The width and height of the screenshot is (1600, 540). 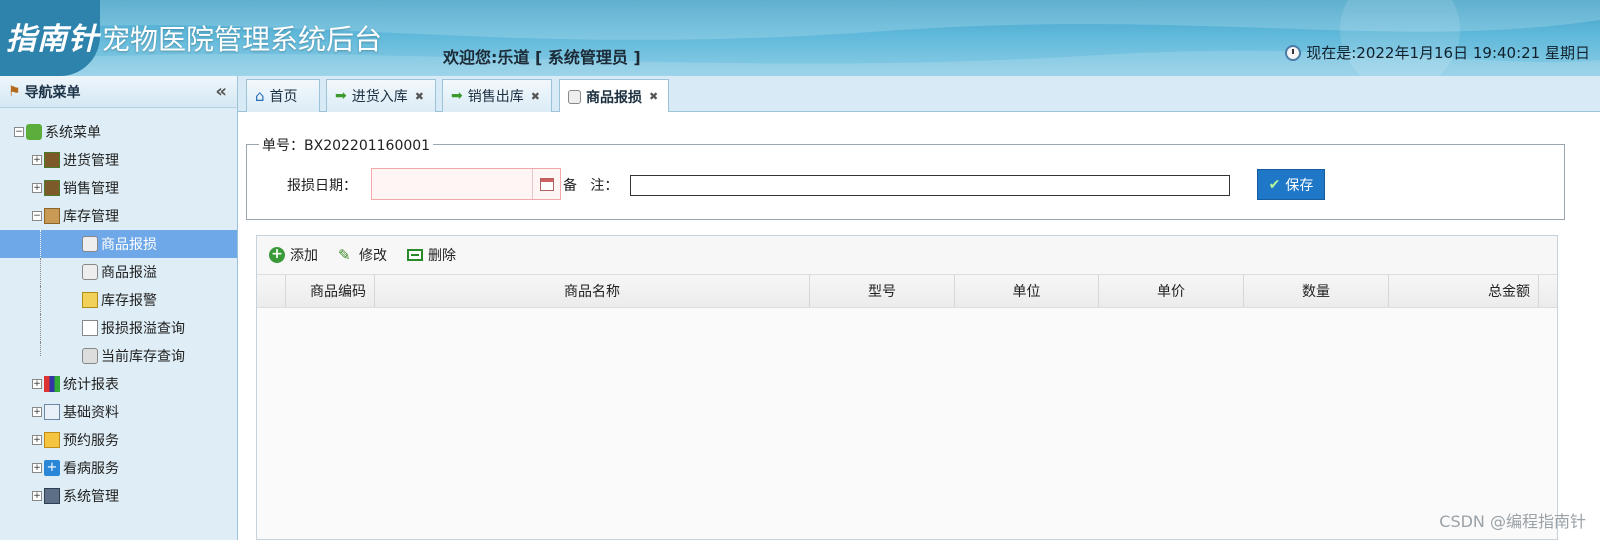 What do you see at coordinates (91, 469) in the screenshot?
I see `sidebar-item-label: 看病服务` at bounding box center [91, 469].